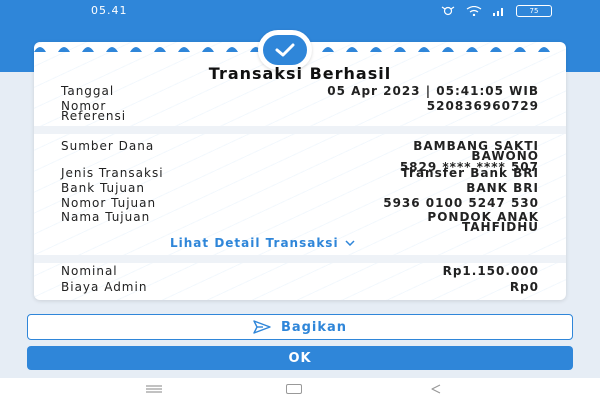  Describe the element at coordinates (104, 287) in the screenshot. I see `admin-fee-label: Biaya Admin` at that location.